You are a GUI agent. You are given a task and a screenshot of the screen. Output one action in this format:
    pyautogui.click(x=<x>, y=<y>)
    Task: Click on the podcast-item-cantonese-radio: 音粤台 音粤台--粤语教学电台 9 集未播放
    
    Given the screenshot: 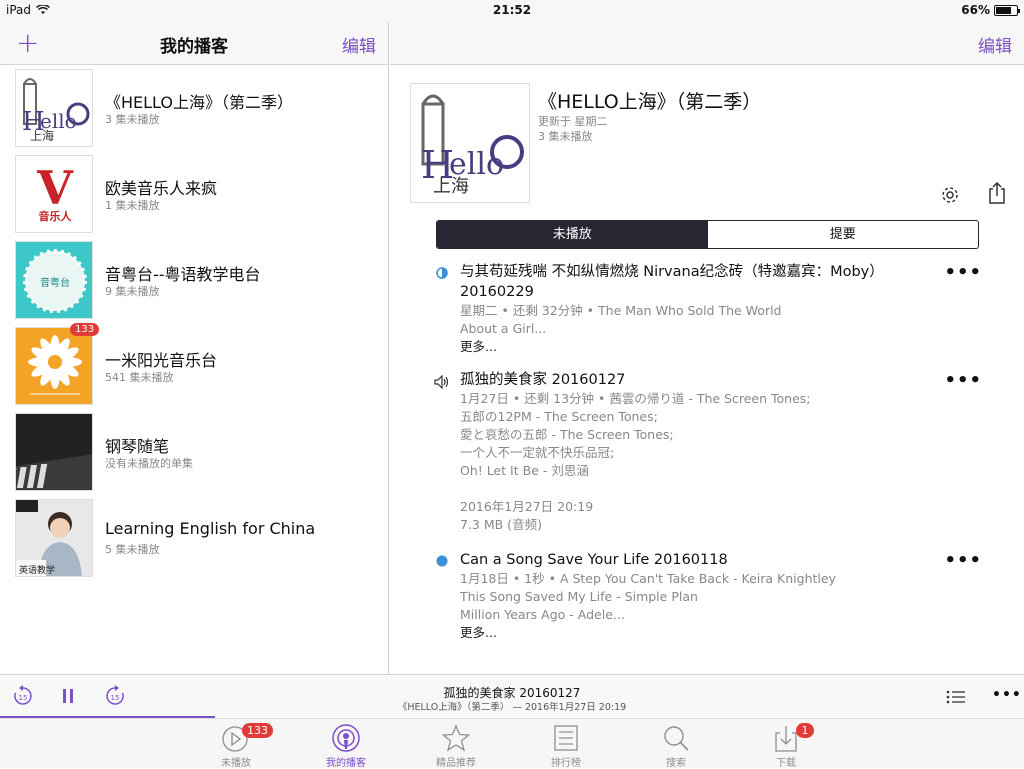 What is the action you would take?
    pyautogui.click(x=194, y=280)
    